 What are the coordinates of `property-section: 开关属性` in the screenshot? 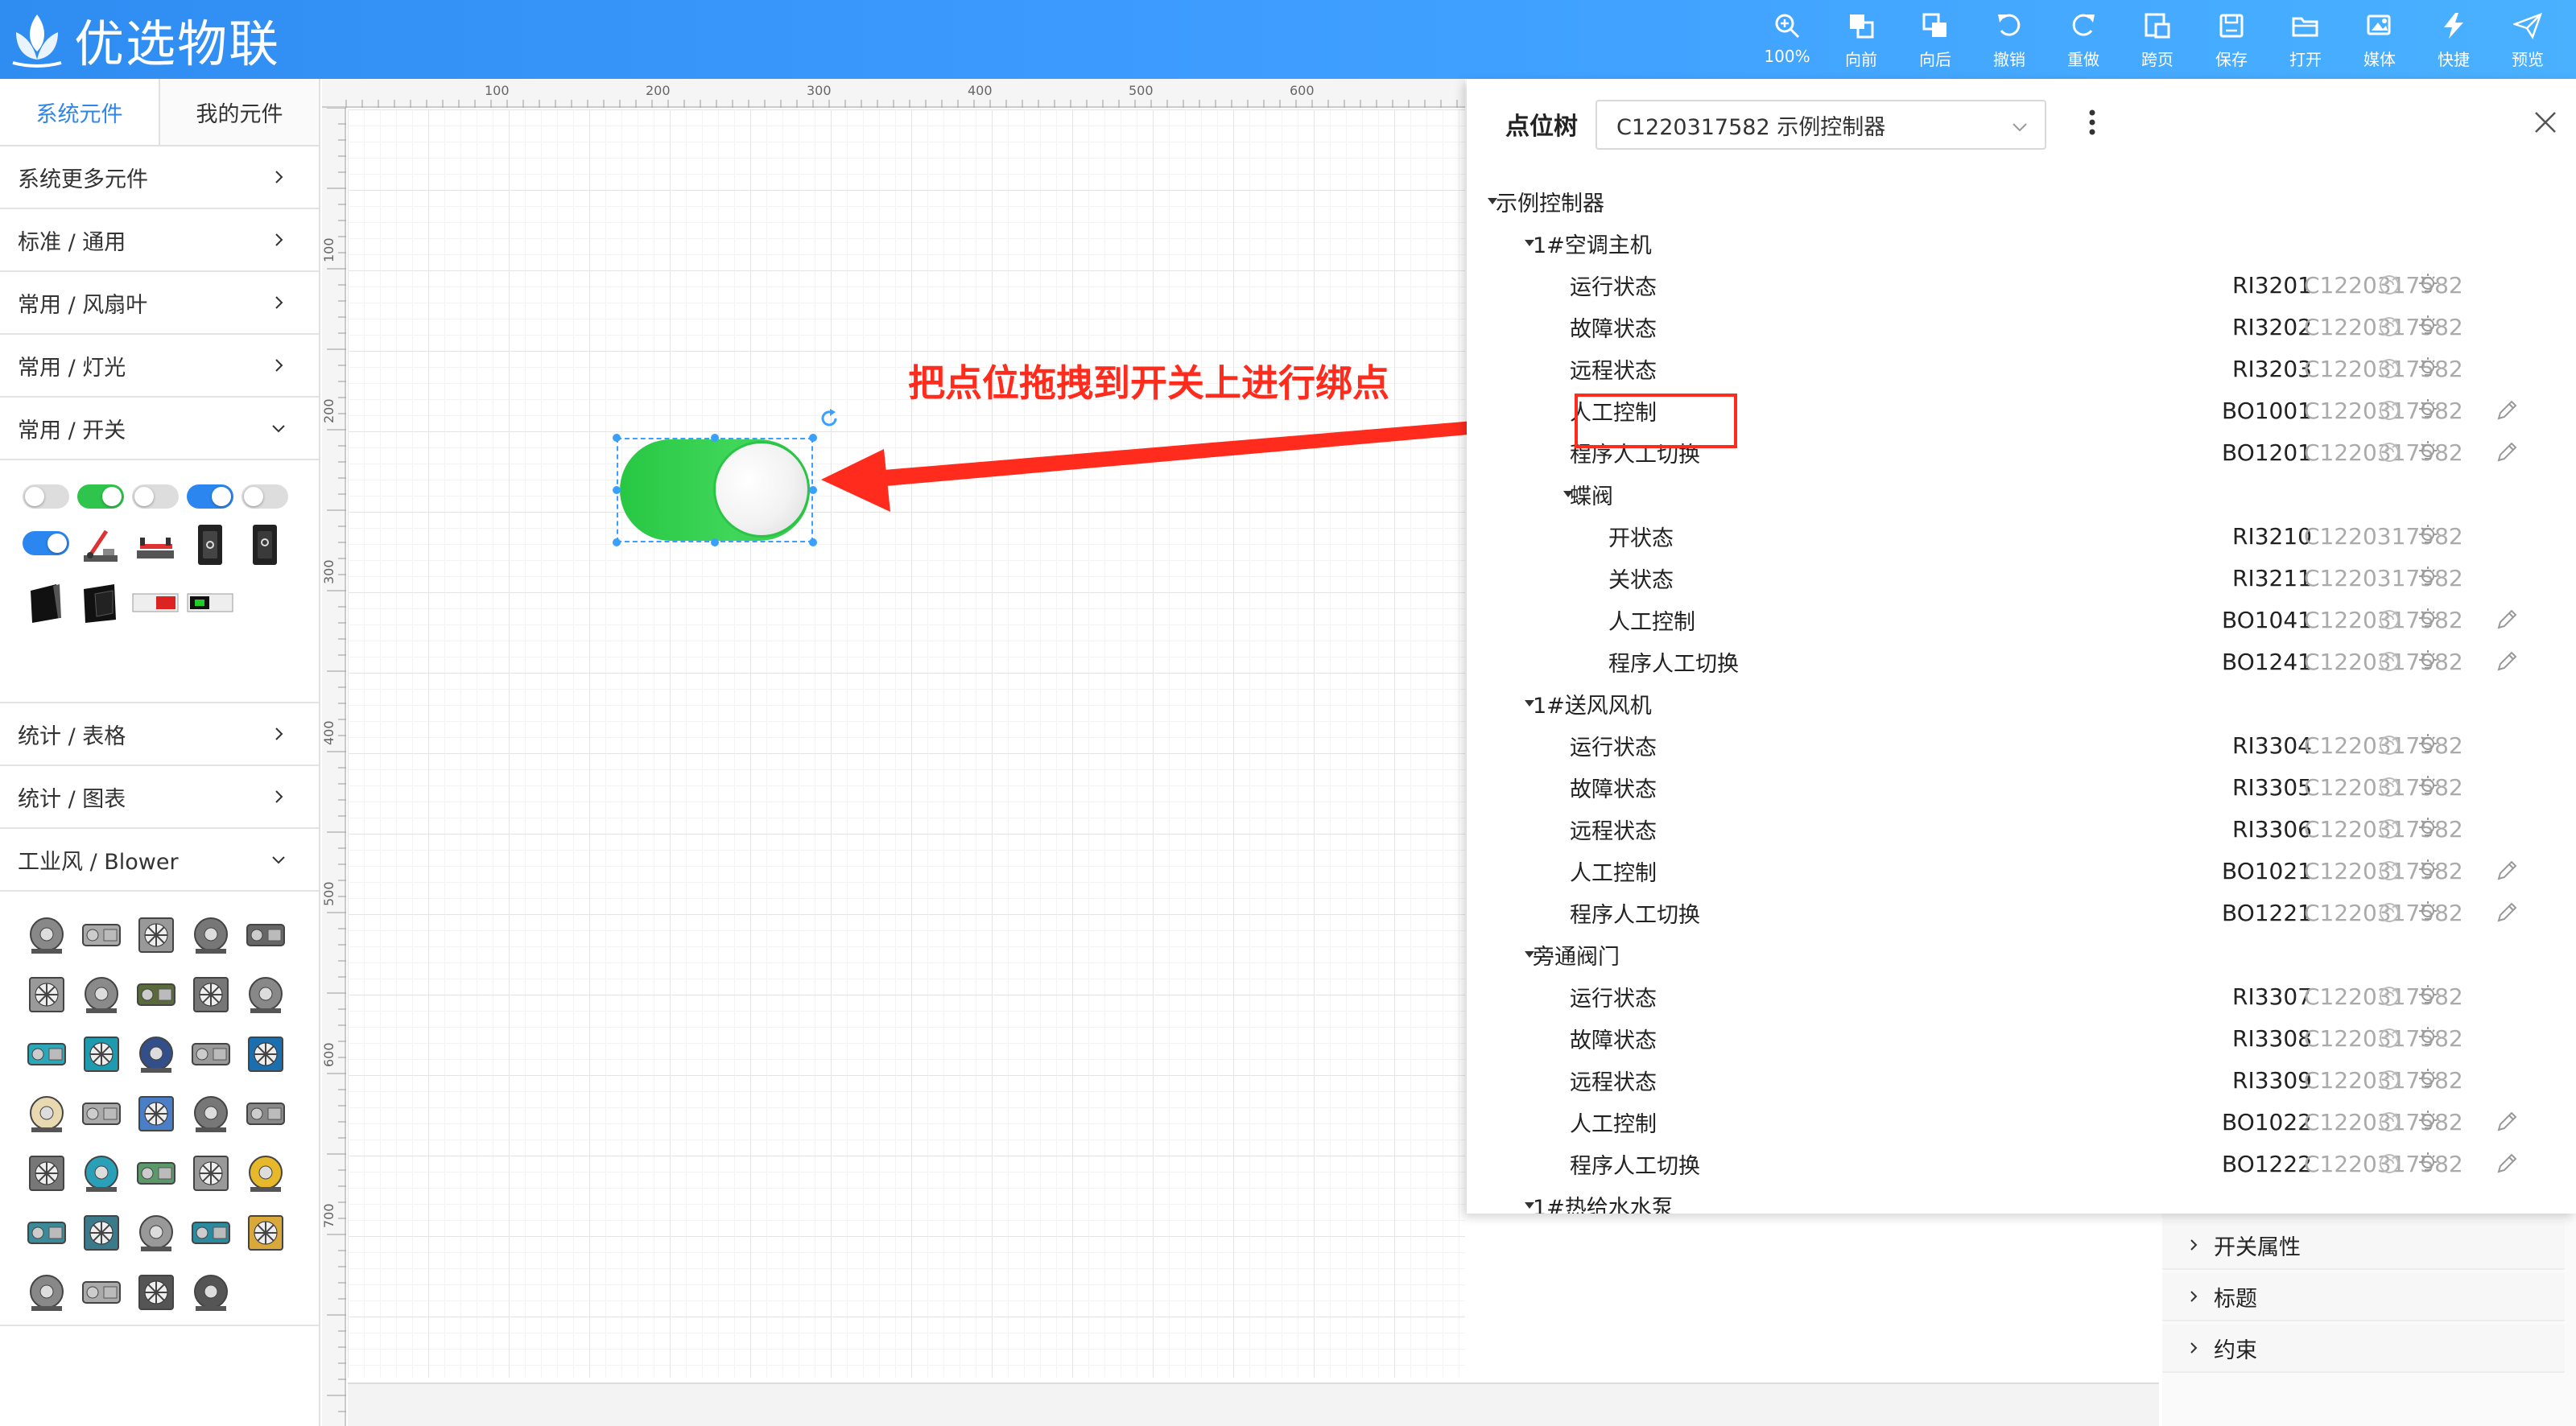 It's located at (2363, 1246).